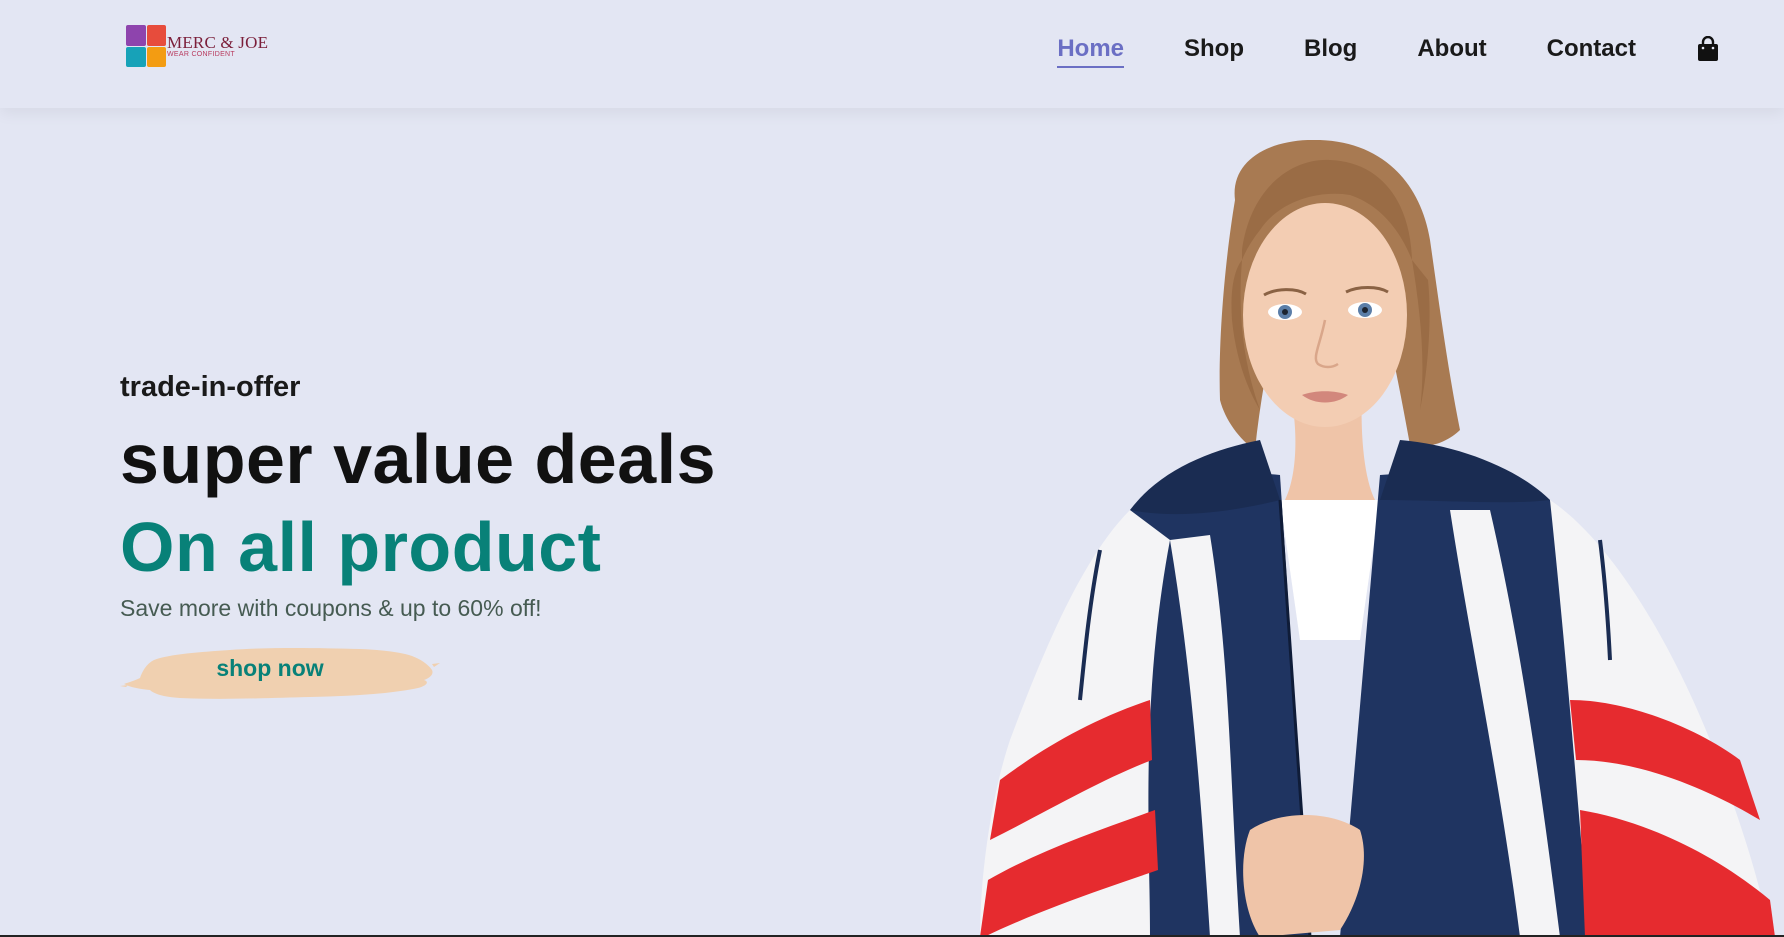 The image size is (1784, 937). Describe the element at coordinates (418, 459) in the screenshot. I see `hero-headline: super value deals` at that location.